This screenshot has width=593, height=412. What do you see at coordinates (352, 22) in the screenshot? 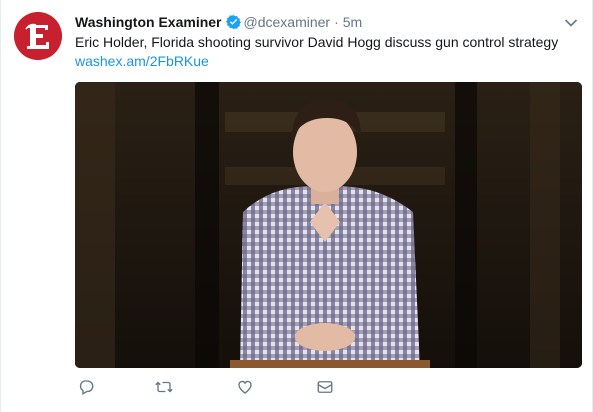
I see `timestamp: 5m` at bounding box center [352, 22].